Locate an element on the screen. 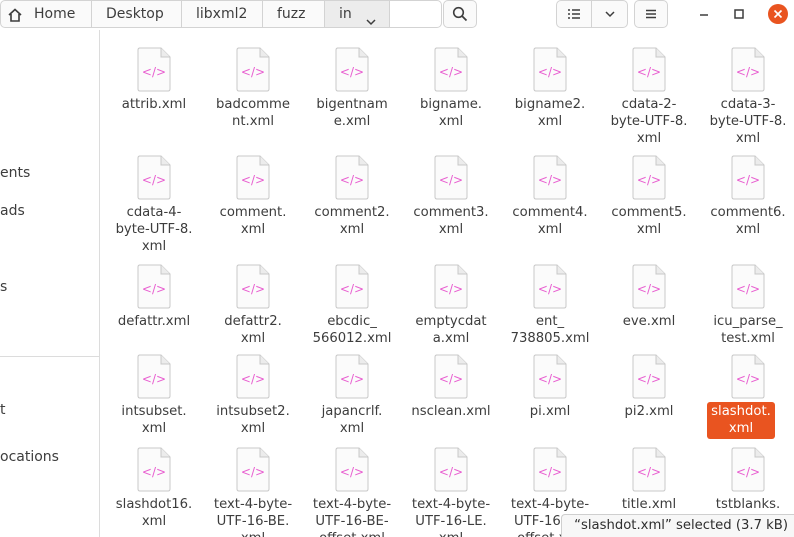 The height and width of the screenshot is (537, 794). file-name: bigname2. xml is located at coordinates (550, 113).